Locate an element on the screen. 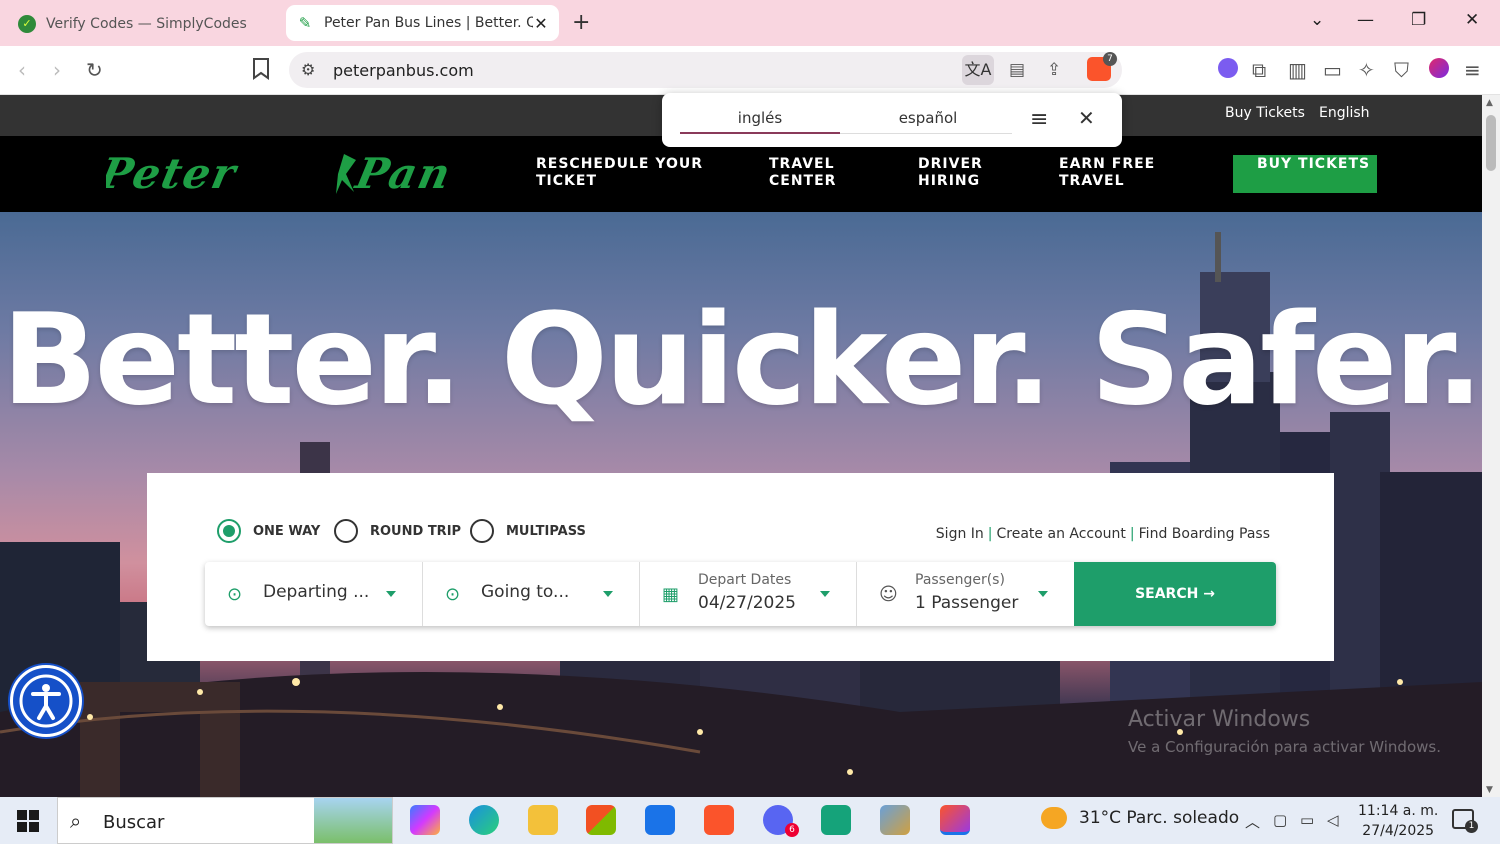 This screenshot has height=844, width=1500. multipass-radio: MULTIPASS is located at coordinates (528, 531).